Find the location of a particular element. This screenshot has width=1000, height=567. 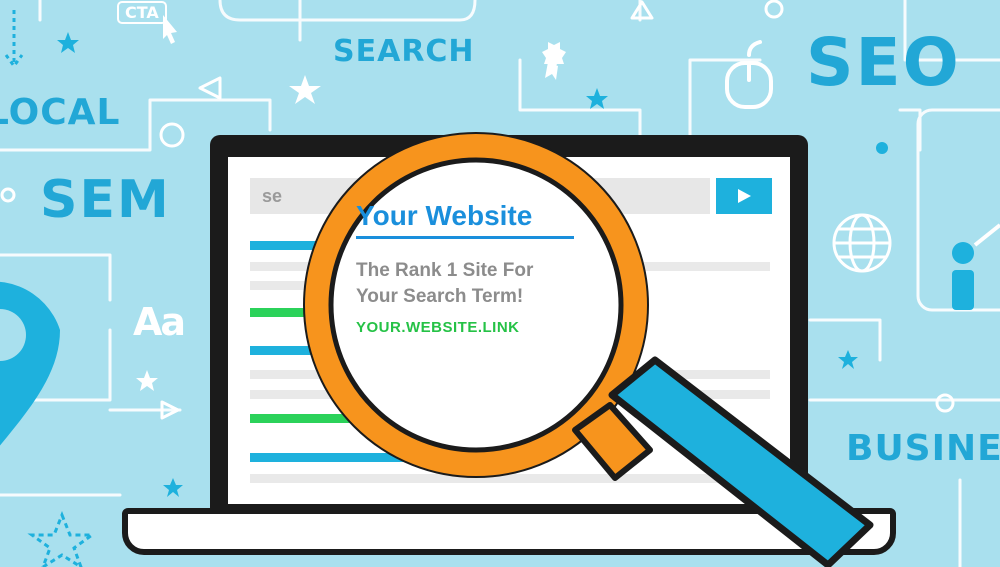

result-title-link: Your Website is located at coordinates (465, 219).